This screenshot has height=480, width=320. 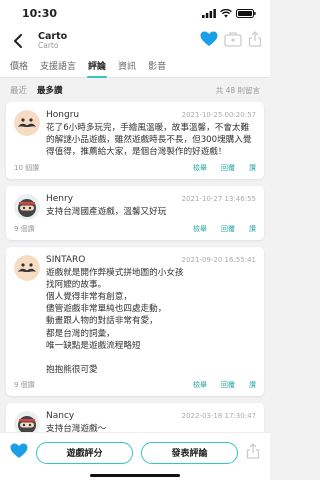 I want to click on comment-count: 共 48 則留言, so click(x=237, y=90).